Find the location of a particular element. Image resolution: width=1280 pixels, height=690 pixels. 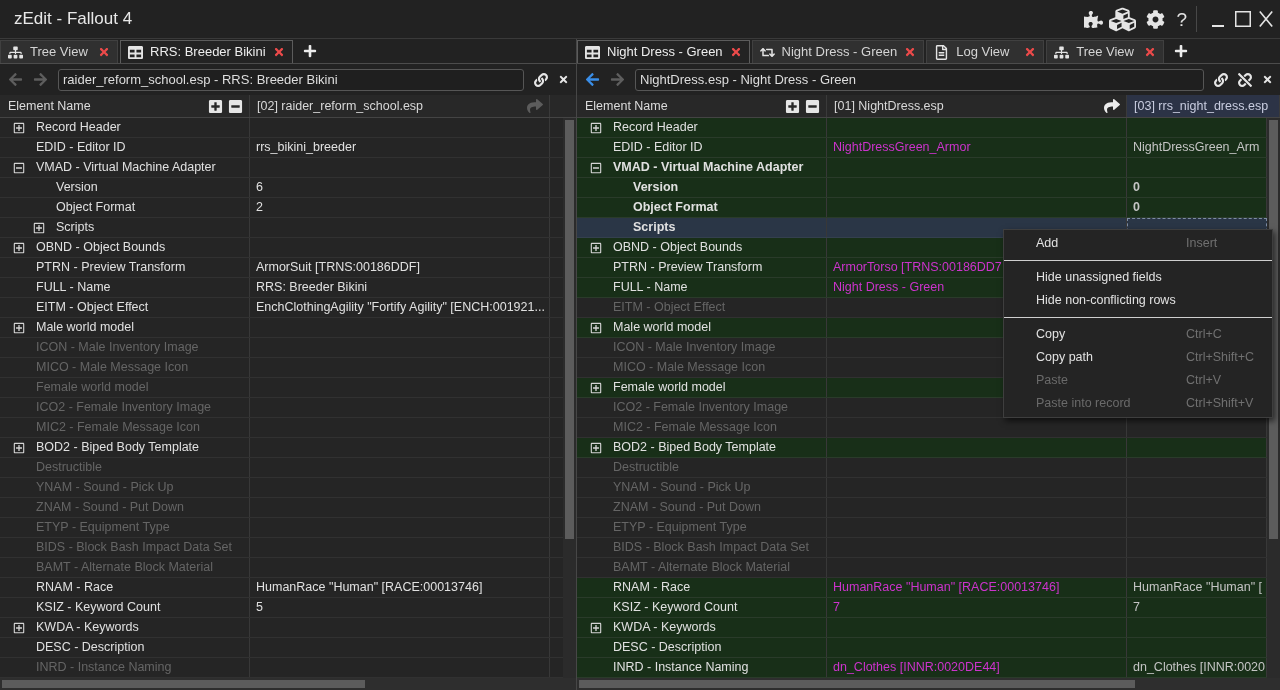

field-name: PTRN - Preview Transform is located at coordinates (688, 268).